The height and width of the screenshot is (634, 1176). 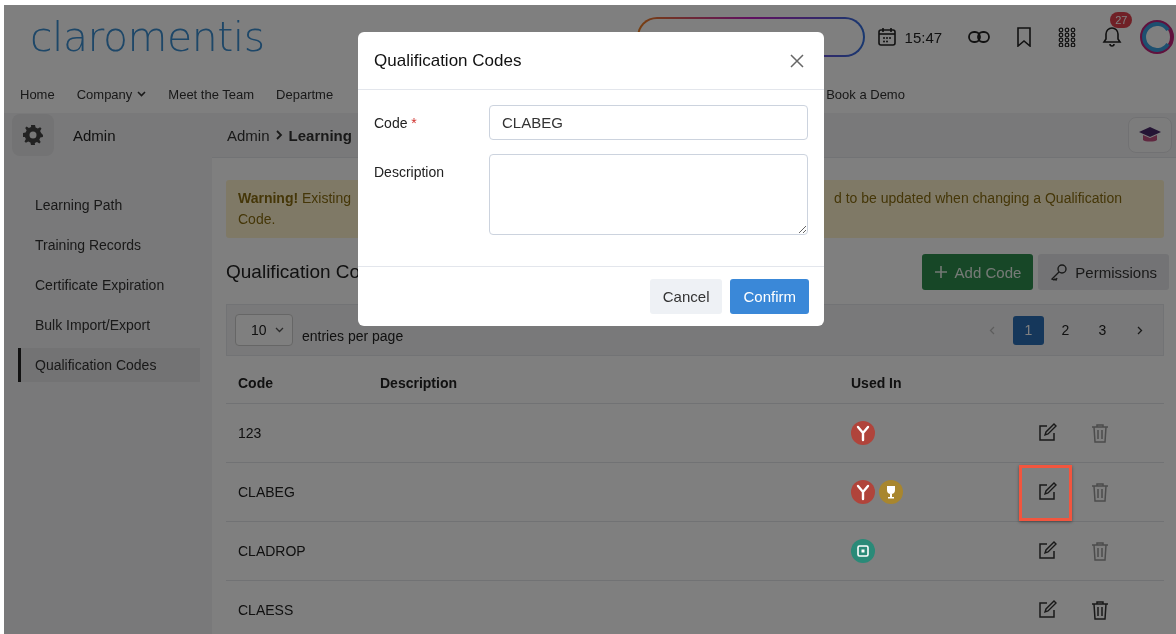 What do you see at coordinates (769, 296) in the screenshot?
I see `confirm-button: Confirm` at bounding box center [769, 296].